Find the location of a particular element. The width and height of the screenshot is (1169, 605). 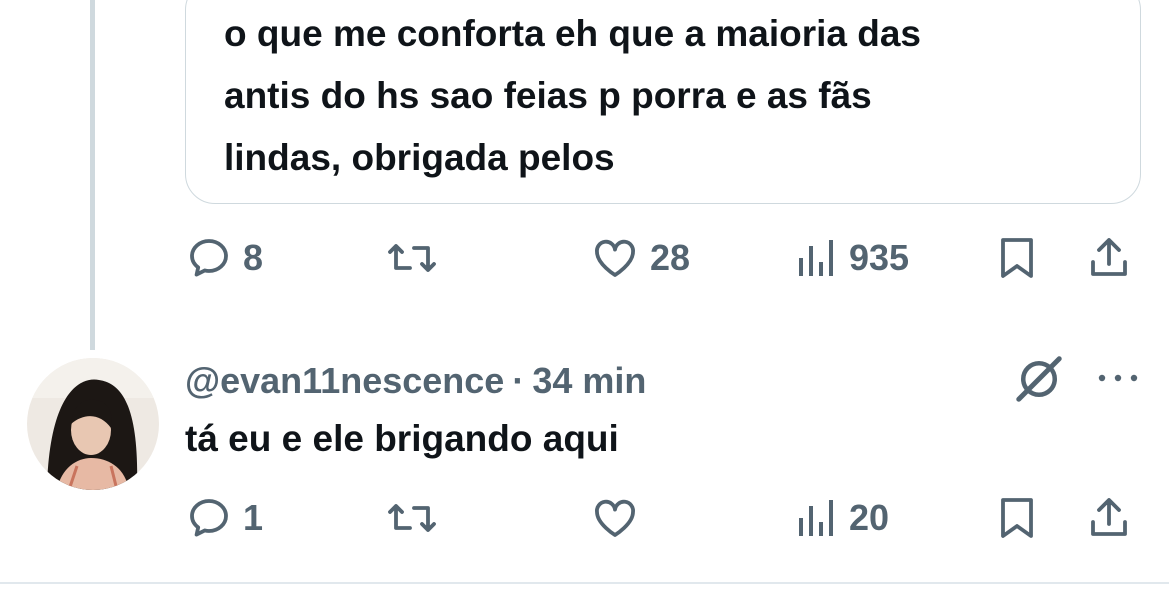

like-button is located at coordinates (615, 518).